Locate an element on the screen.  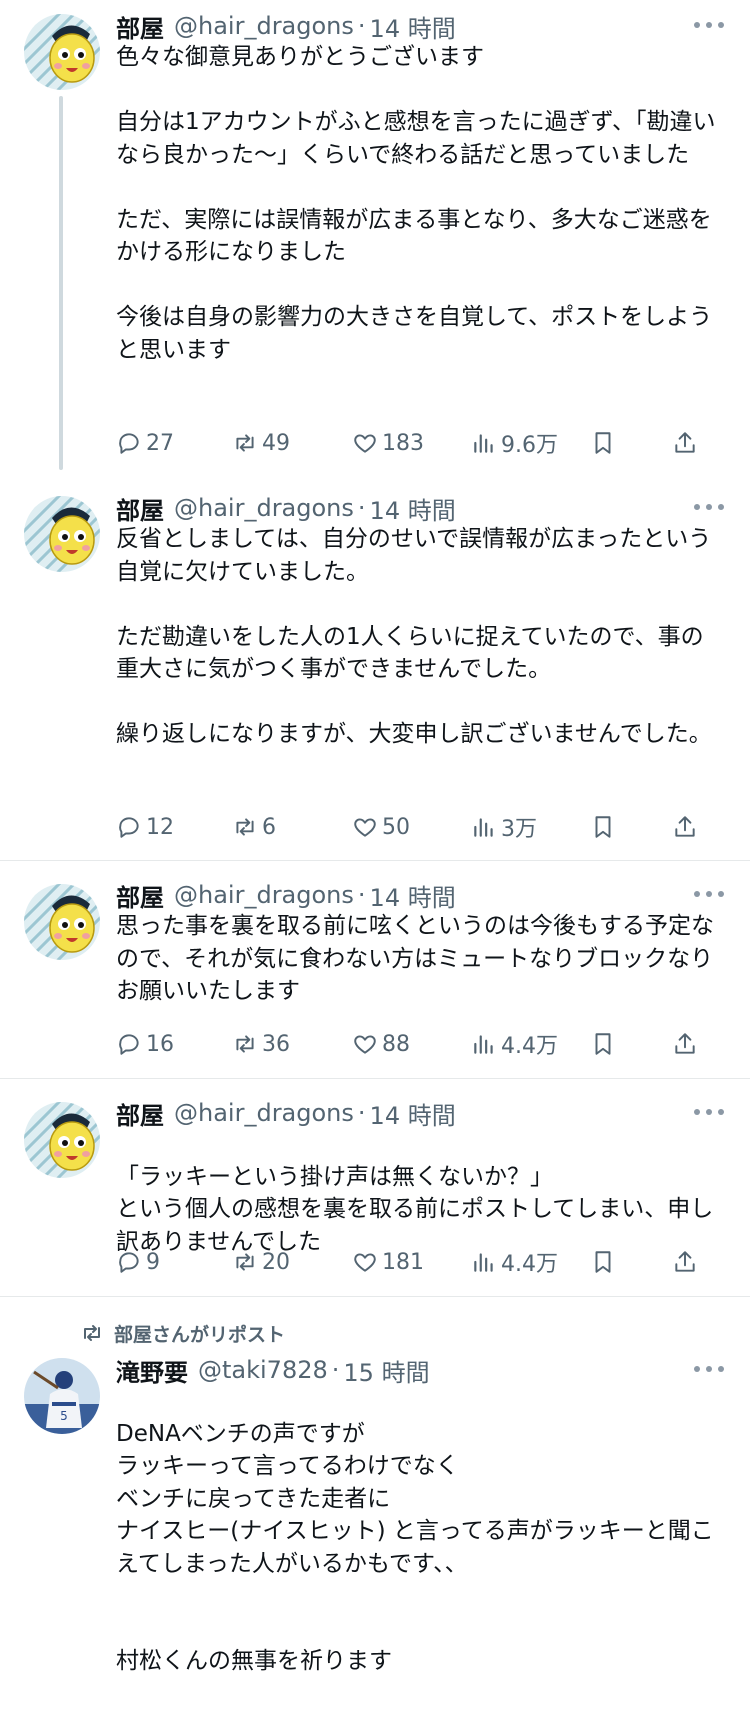
tweet-header: 滝野要 @taki7828 · 15 時間 is located at coordinates (273, 1370).